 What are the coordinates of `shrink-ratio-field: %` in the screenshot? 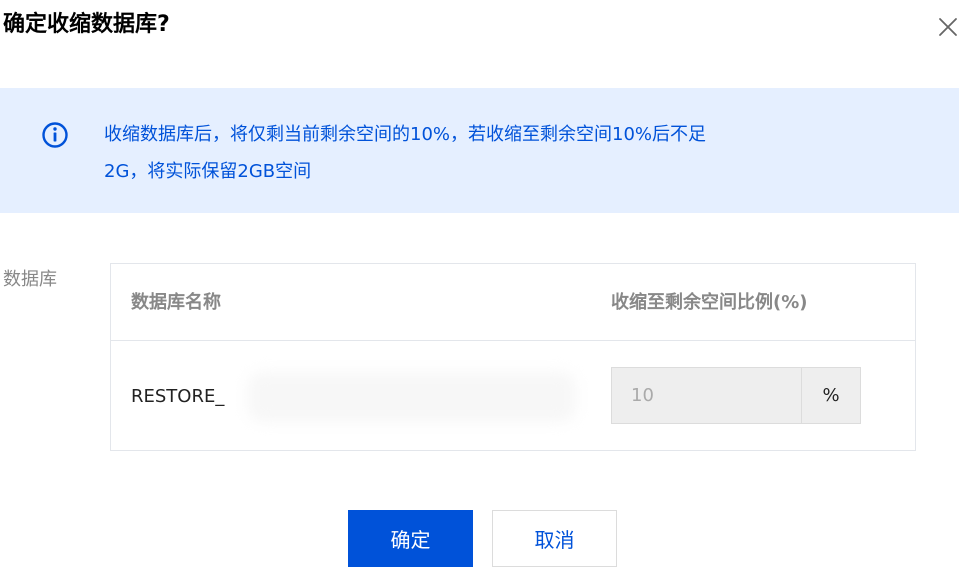 It's located at (736, 395).